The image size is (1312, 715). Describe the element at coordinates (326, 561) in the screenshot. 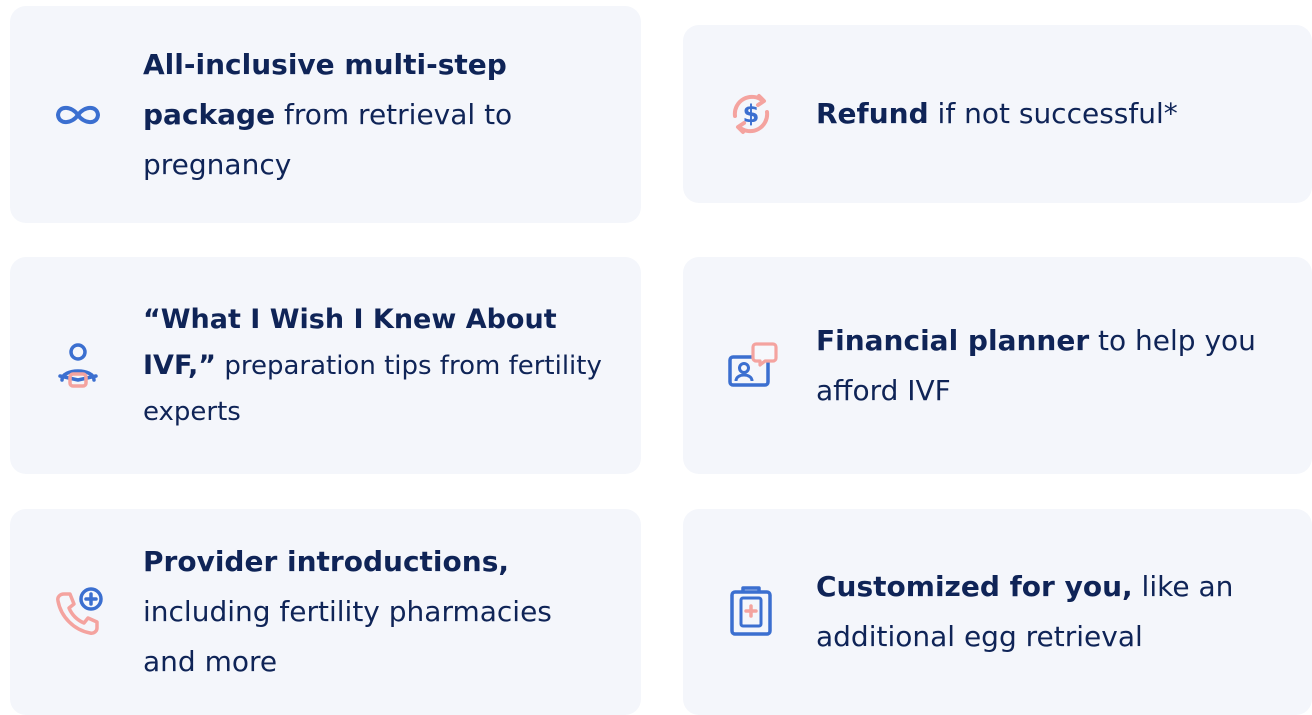

I see `feature-bold-text: Provider introductions,` at that location.